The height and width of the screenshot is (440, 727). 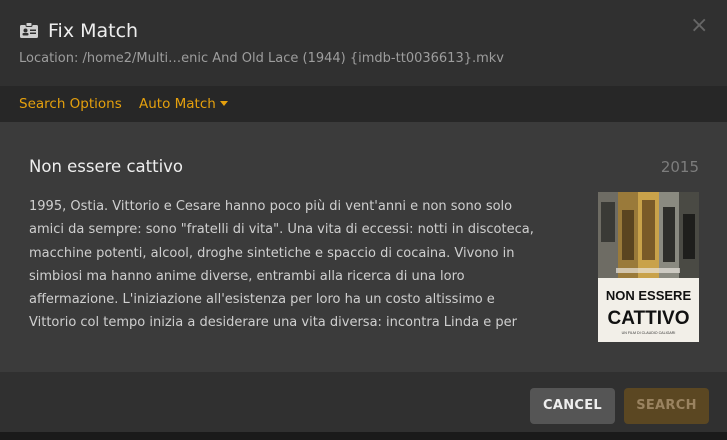 What do you see at coordinates (699, 26) in the screenshot?
I see `close-icon: ×` at bounding box center [699, 26].